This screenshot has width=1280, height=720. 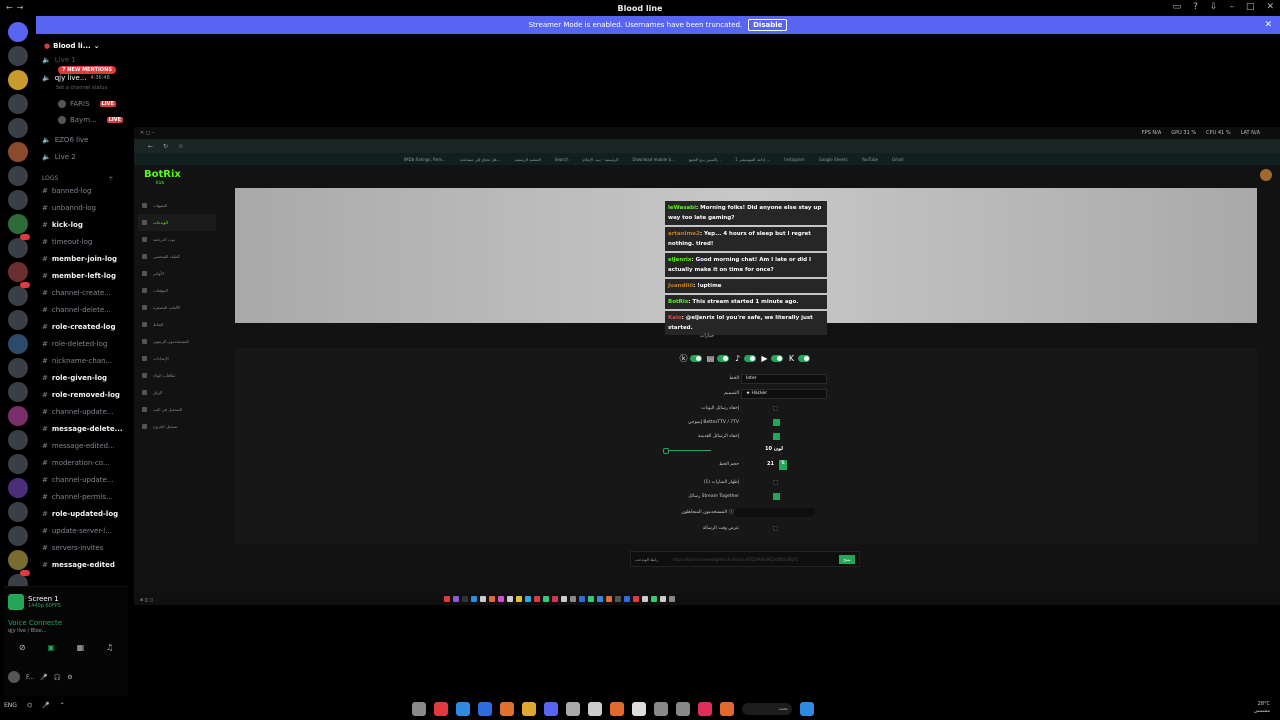 I want to click on nav-item: الأوامر, so click(x=177, y=273).